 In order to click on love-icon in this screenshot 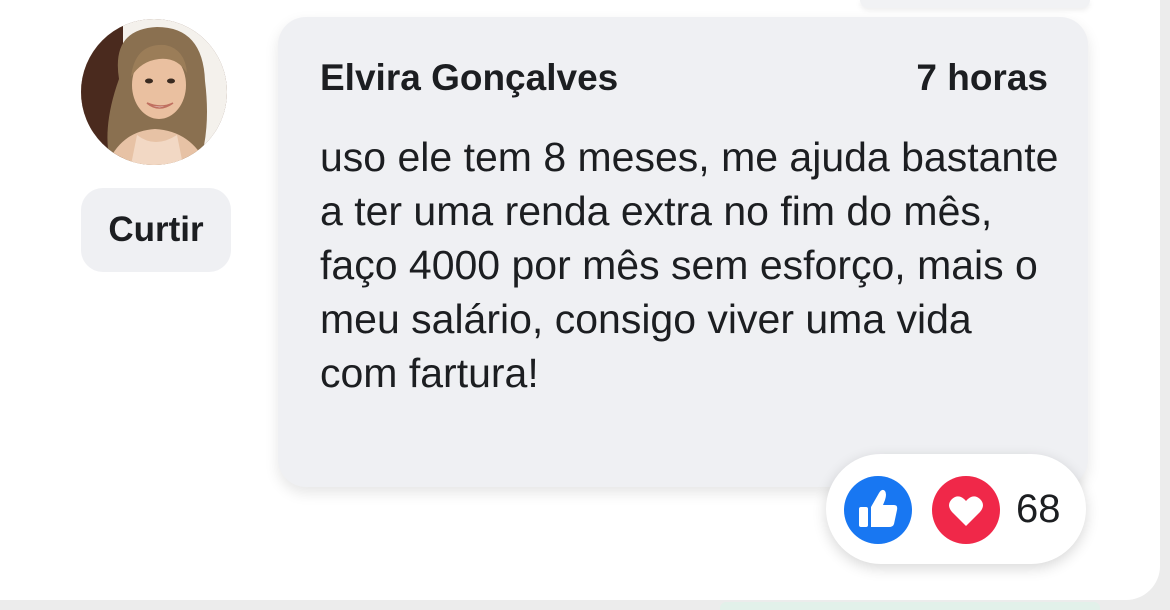, I will do `click(966, 510)`.